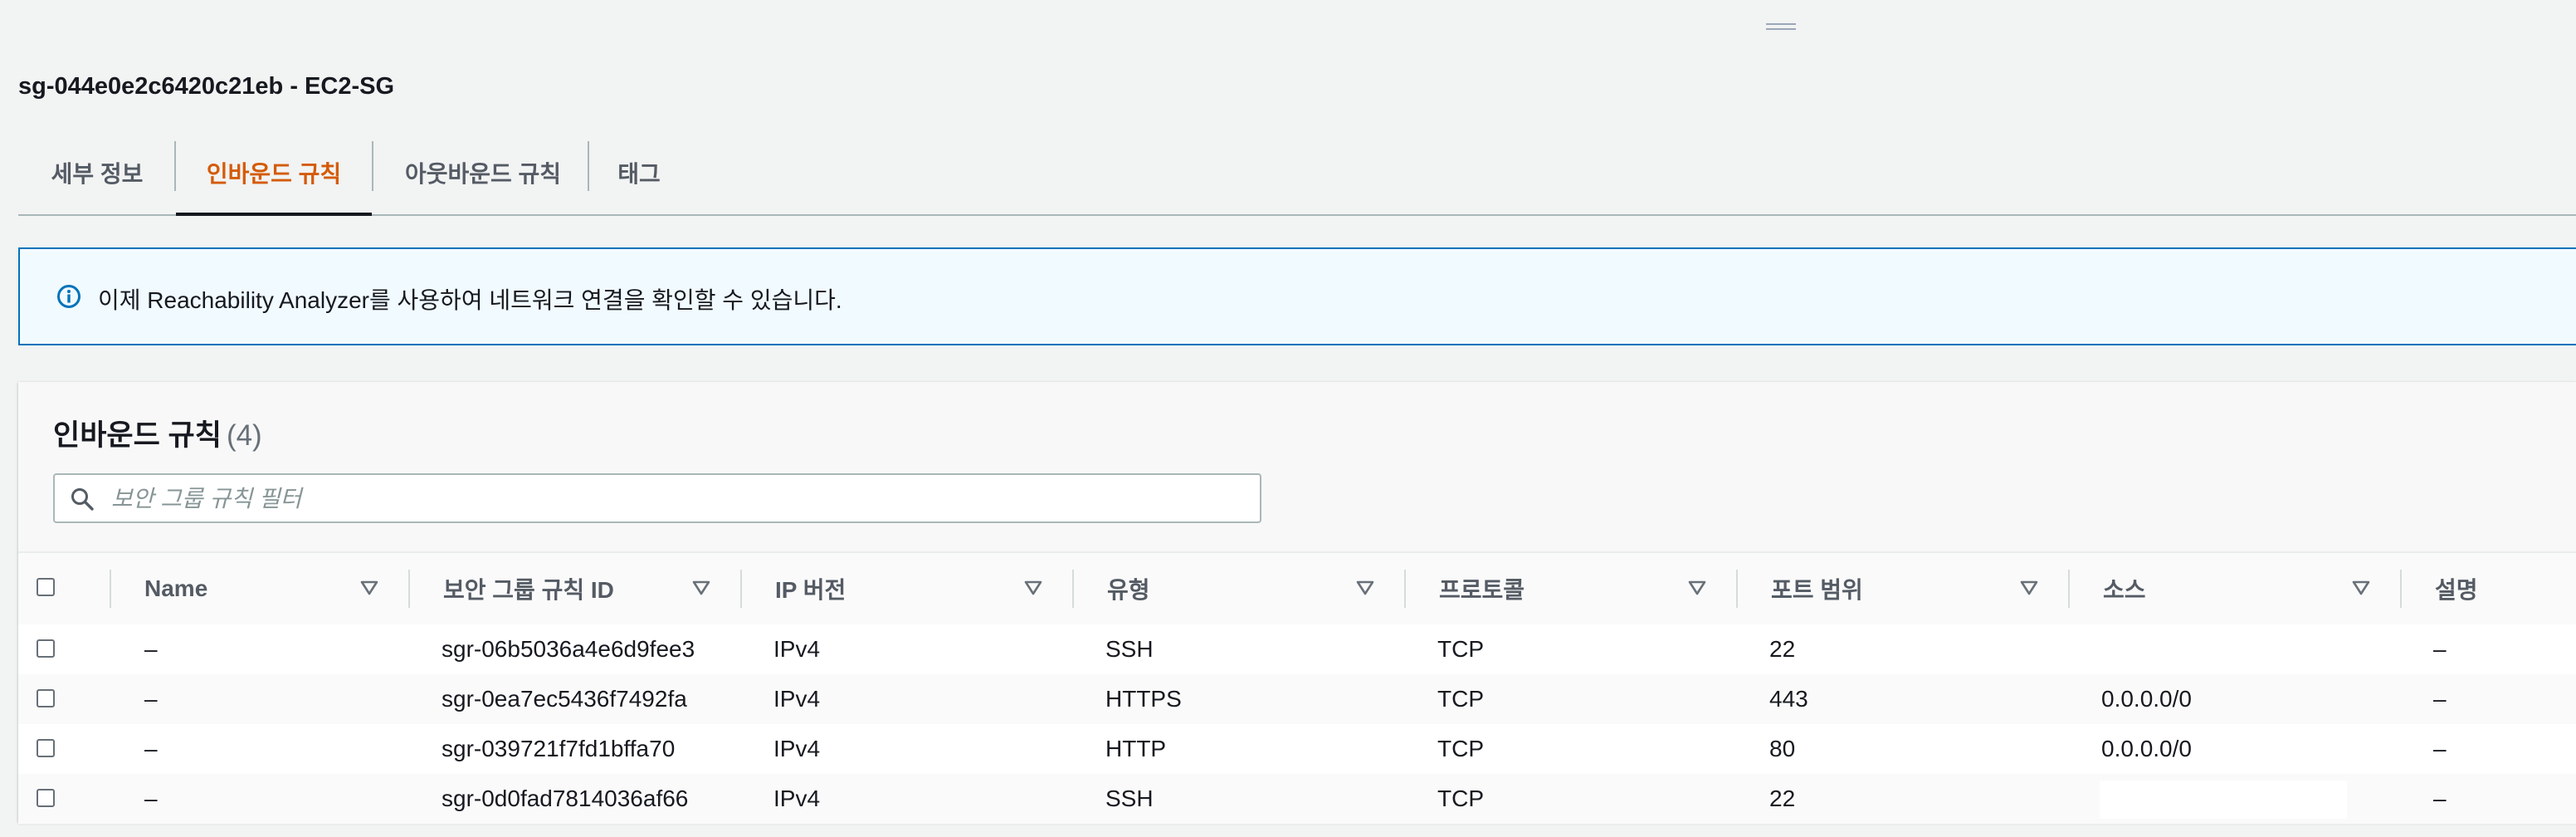 The image size is (2576, 837). What do you see at coordinates (1783, 749) in the screenshot?
I see `cell-port-range: 80` at bounding box center [1783, 749].